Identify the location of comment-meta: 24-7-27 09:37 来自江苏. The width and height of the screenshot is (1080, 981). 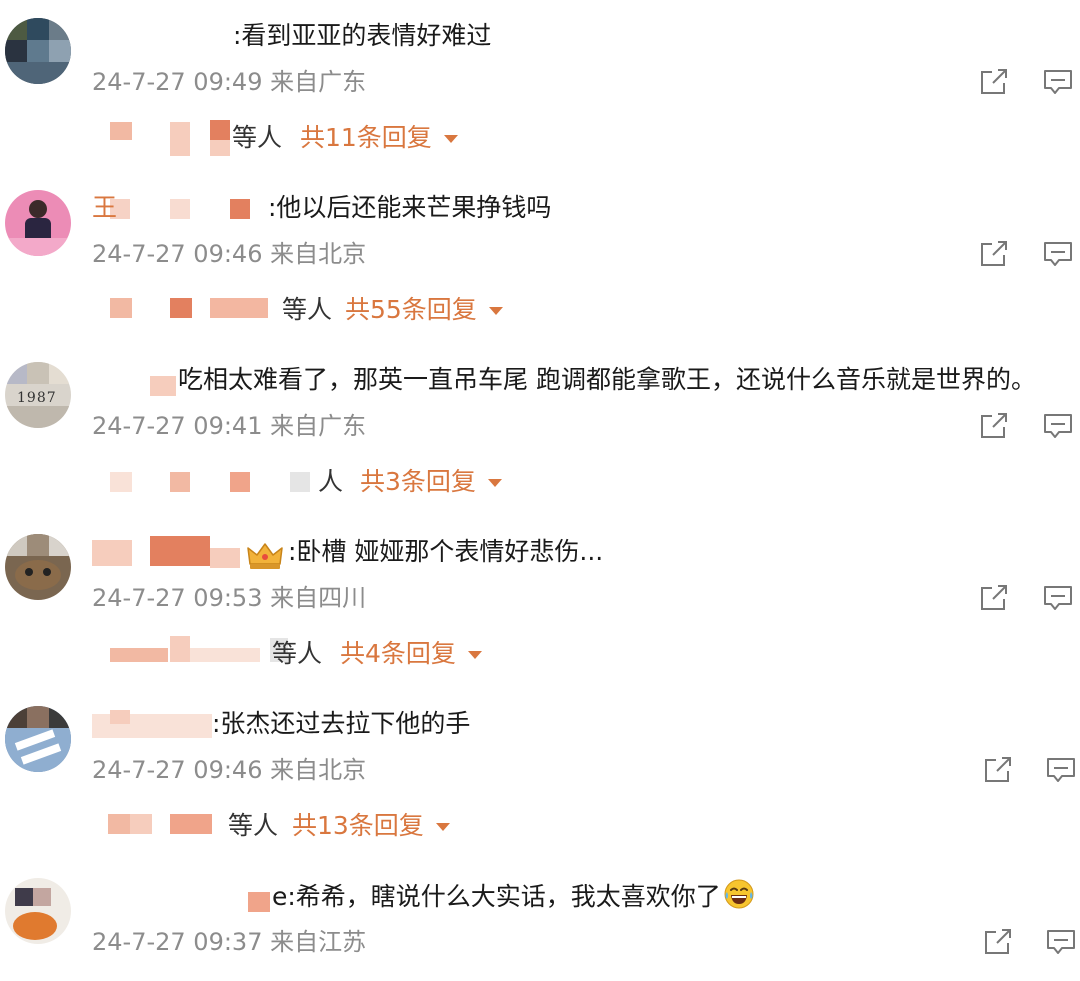
(229, 942).